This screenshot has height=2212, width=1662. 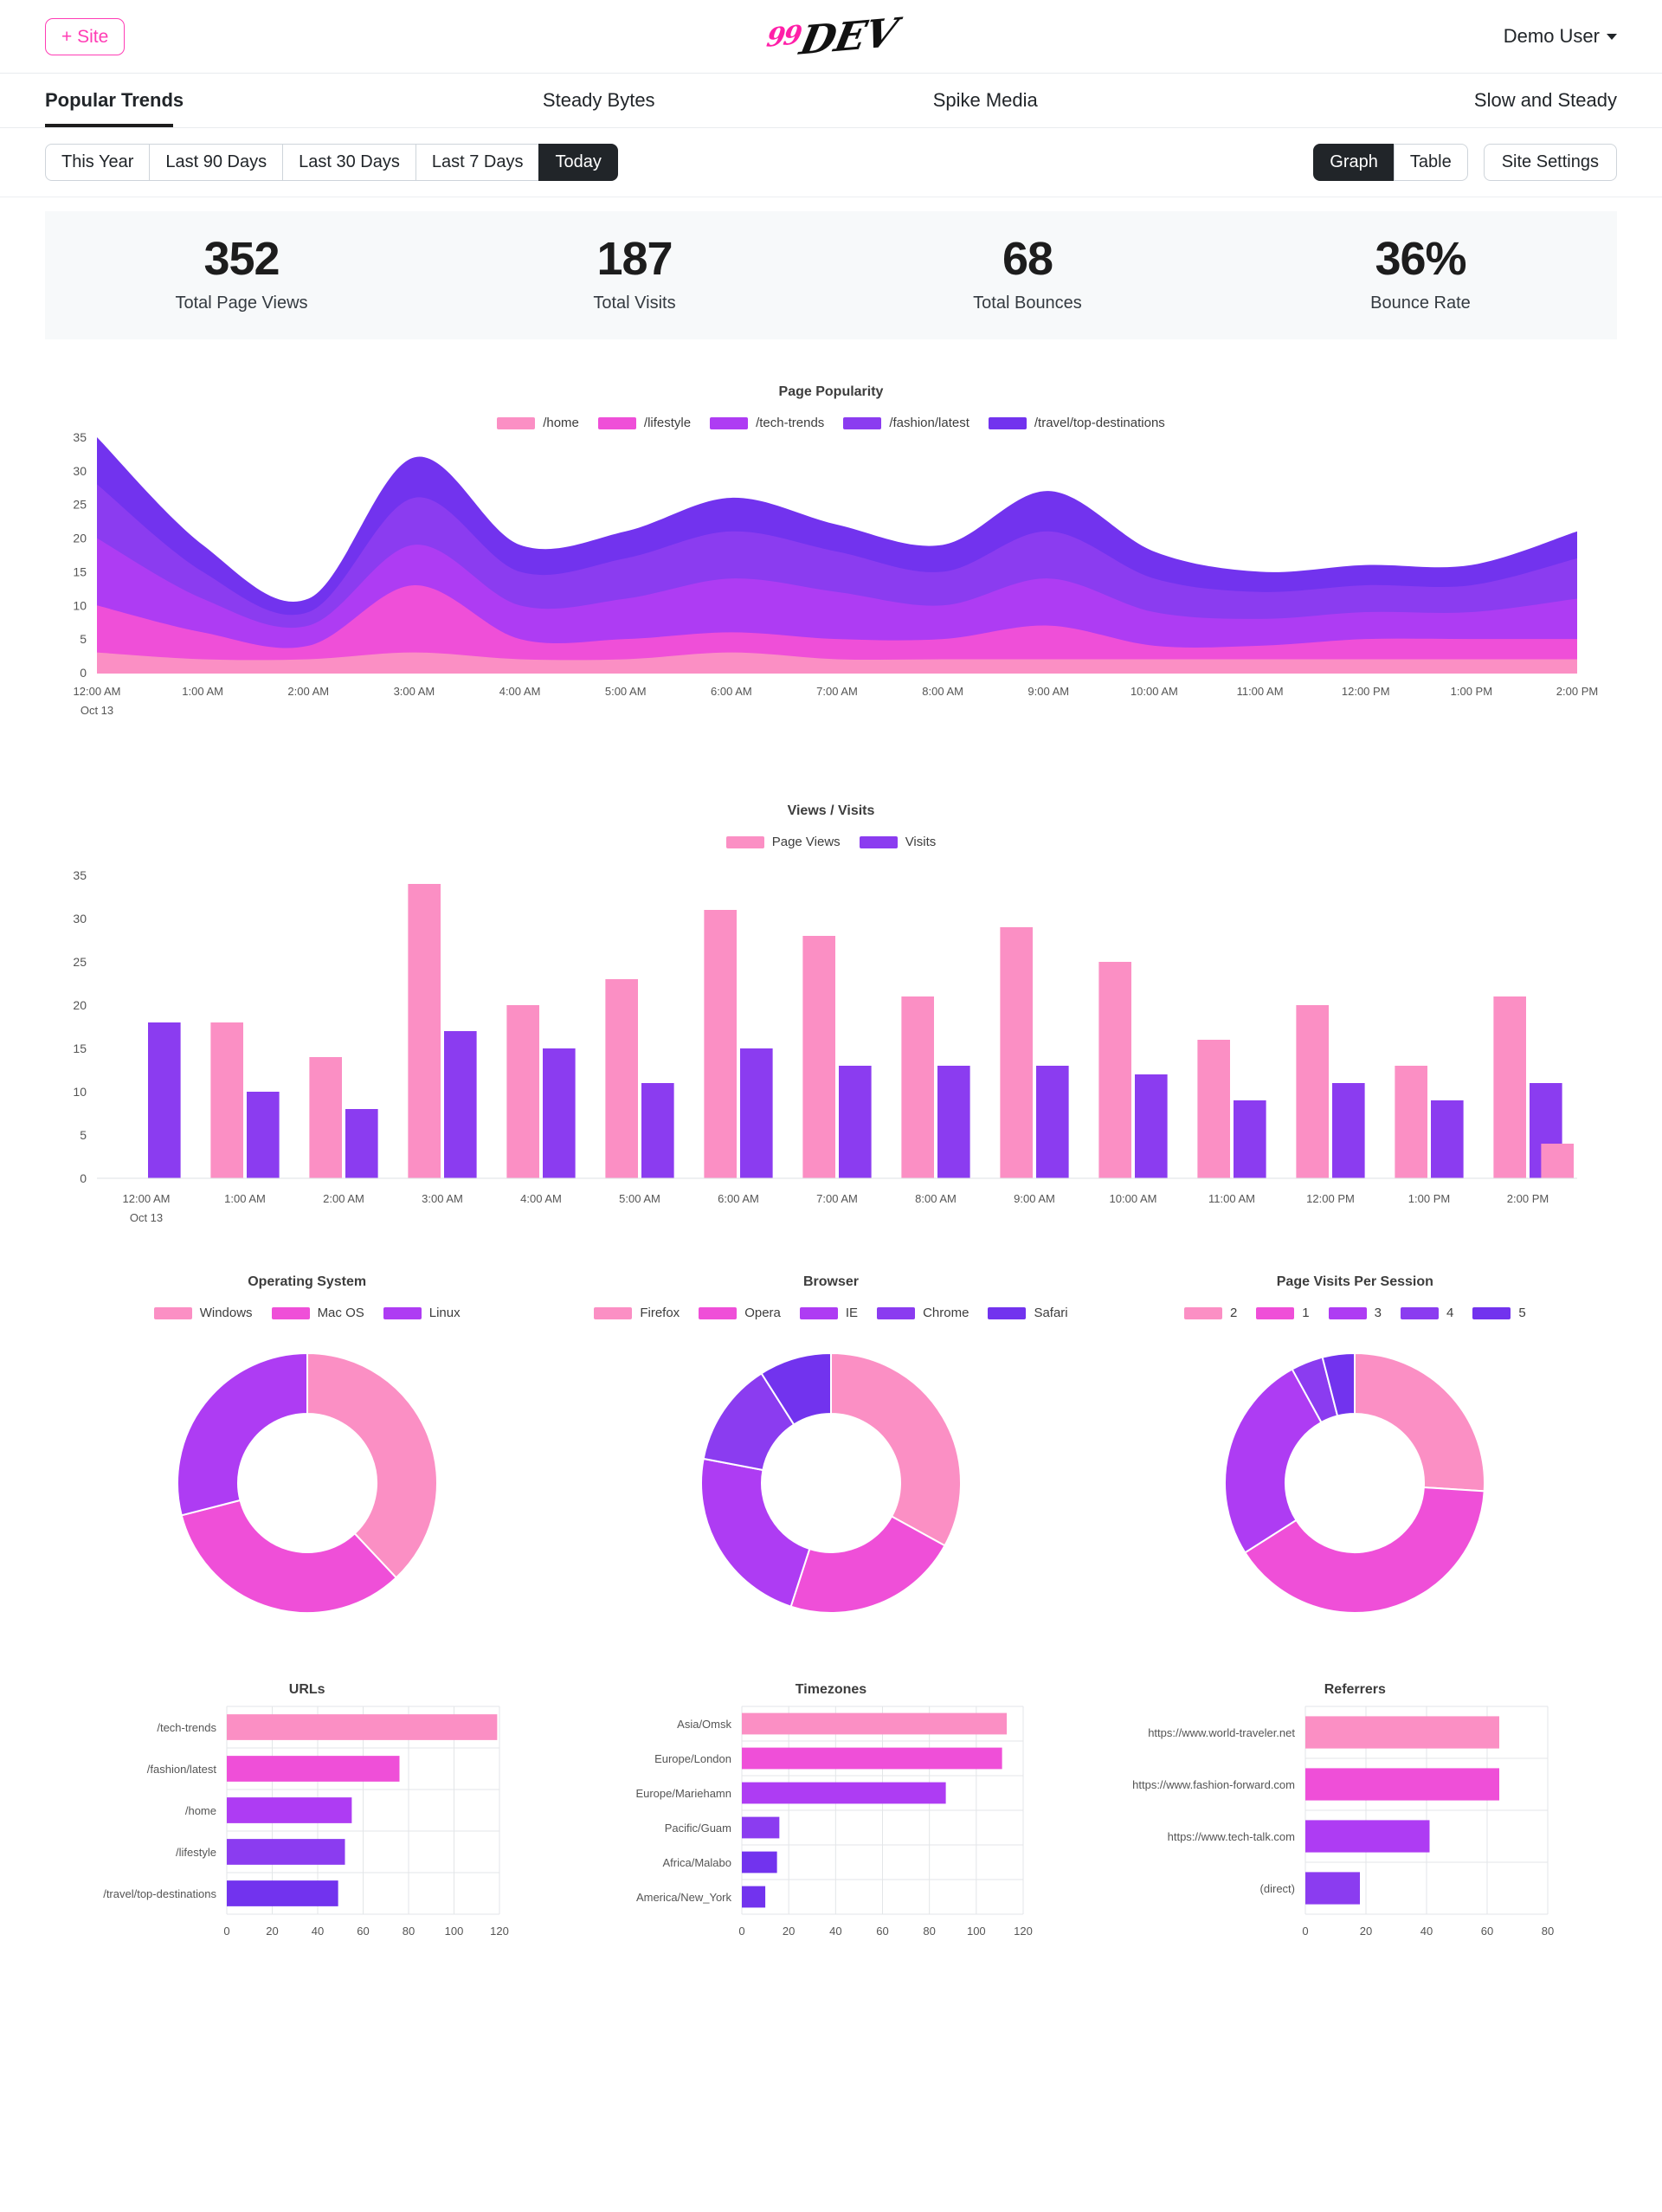 What do you see at coordinates (637, 1313) in the screenshot?
I see `legend-item: Firefox` at bounding box center [637, 1313].